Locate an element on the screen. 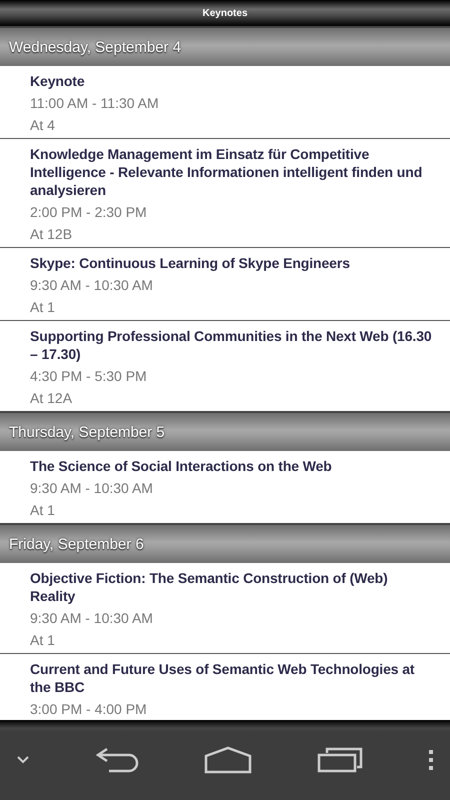 Image resolution: width=450 pixels, height=800 pixels. chevron-down-icon is located at coordinates (23, 760).